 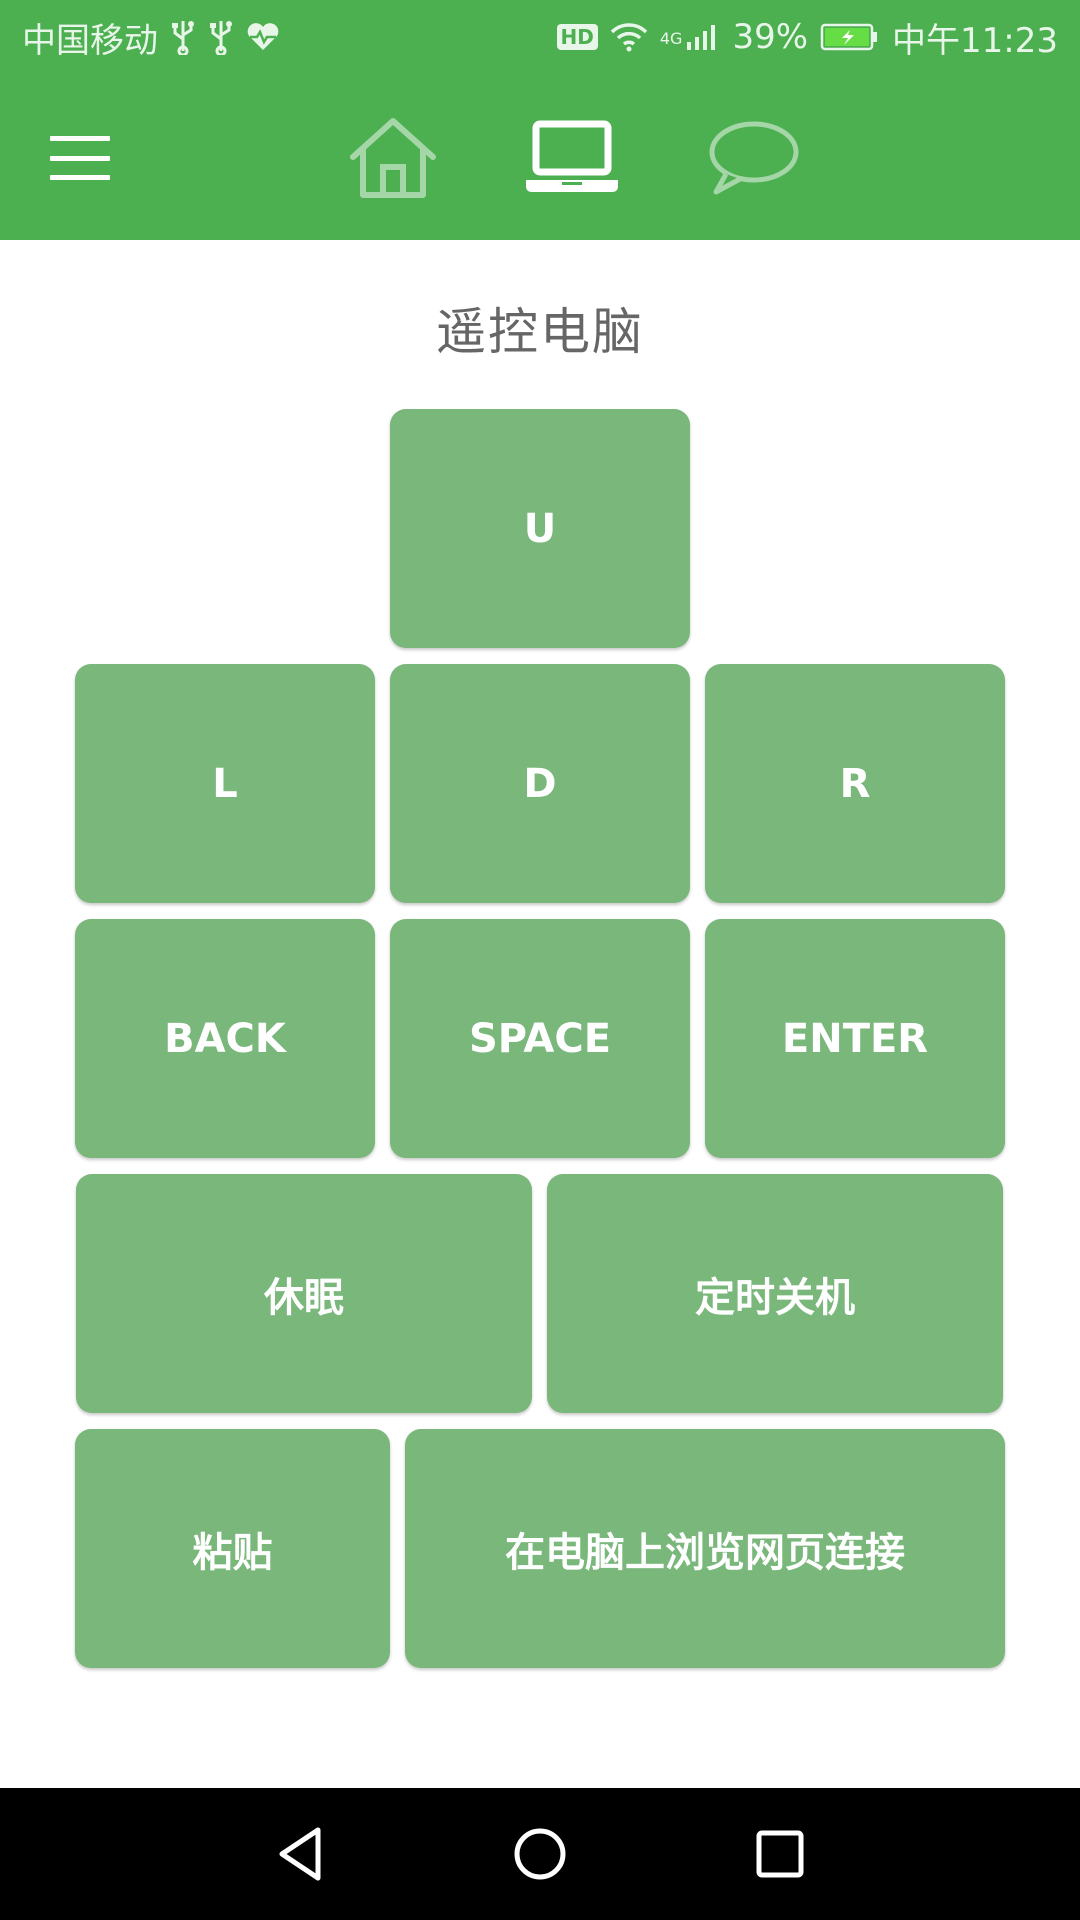 I want to click on enter-key-button: ENTER, so click(x=855, y=1038).